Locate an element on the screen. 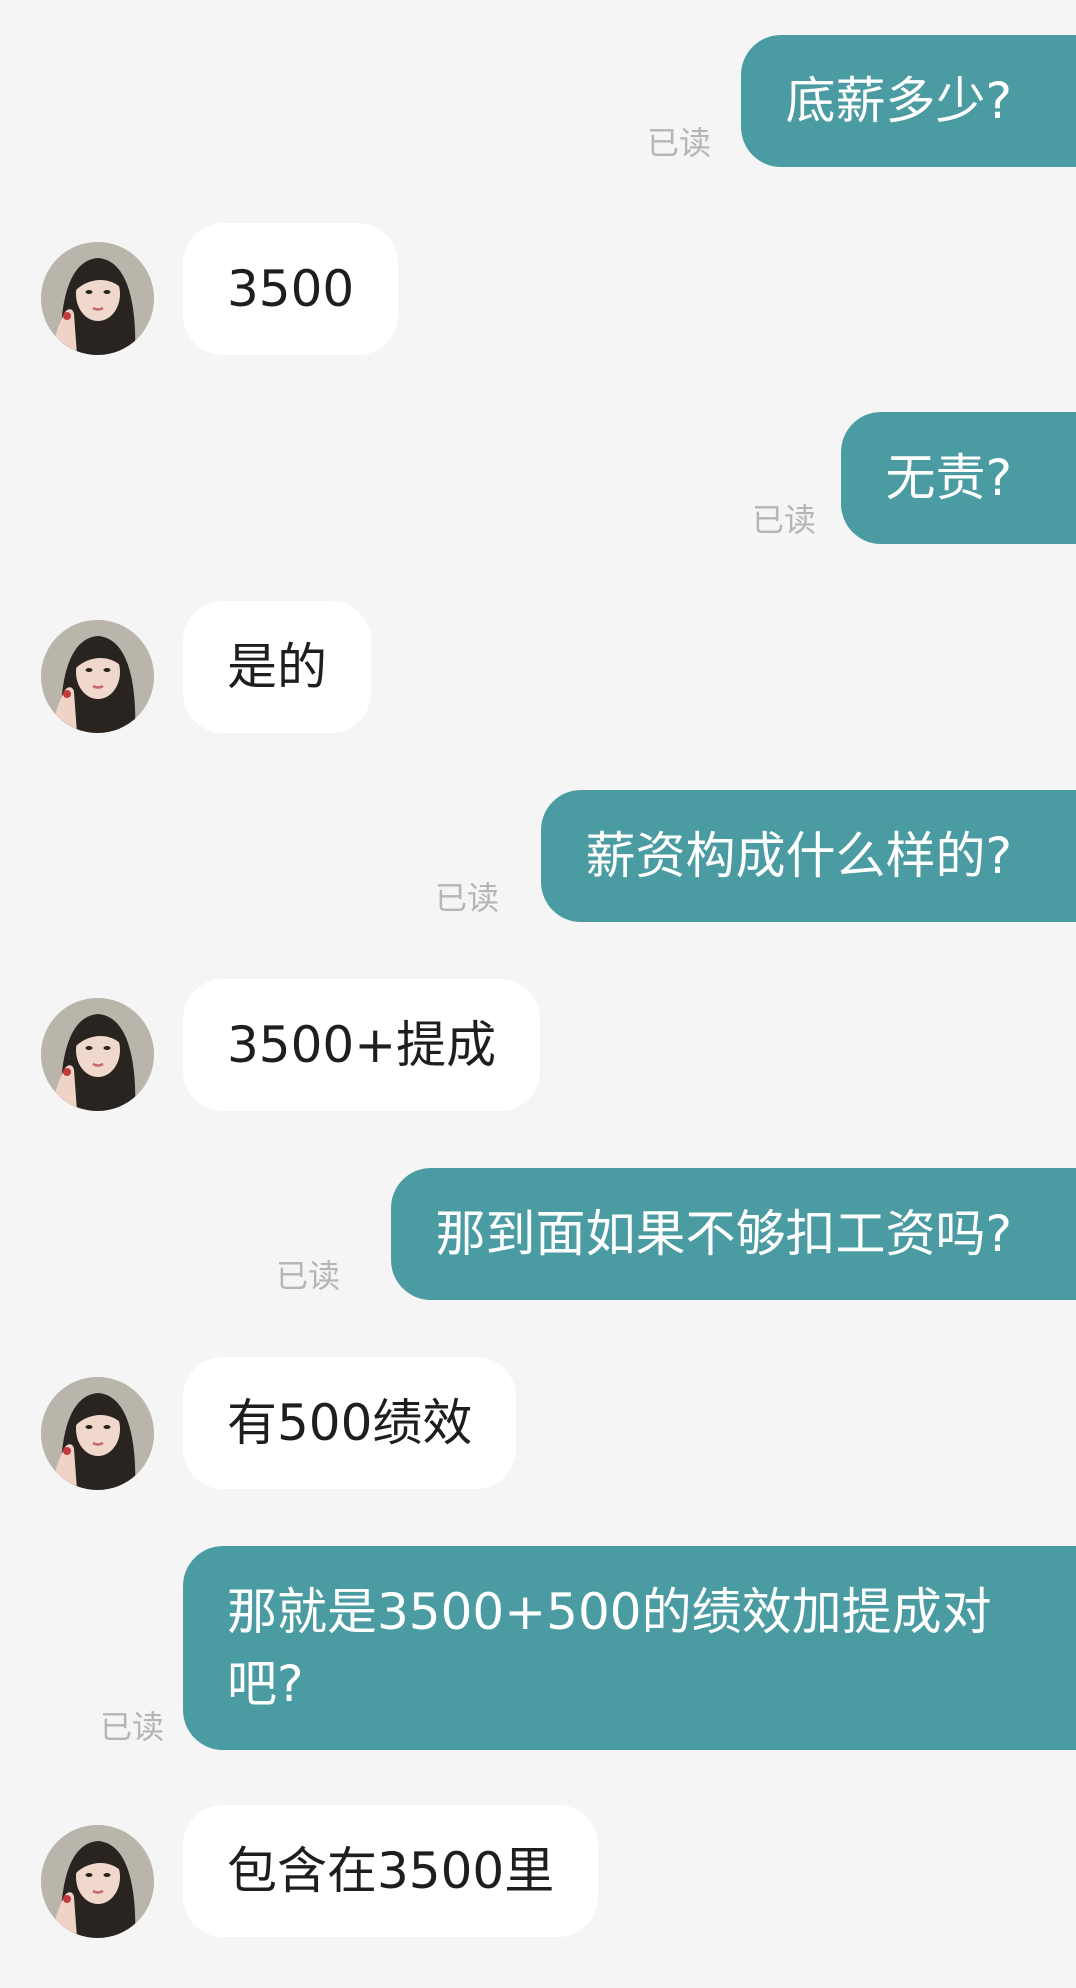 Image resolution: width=1076 pixels, height=1988 pixels. incoming-message-bubble: 包含在3500里 is located at coordinates (391, 1871).